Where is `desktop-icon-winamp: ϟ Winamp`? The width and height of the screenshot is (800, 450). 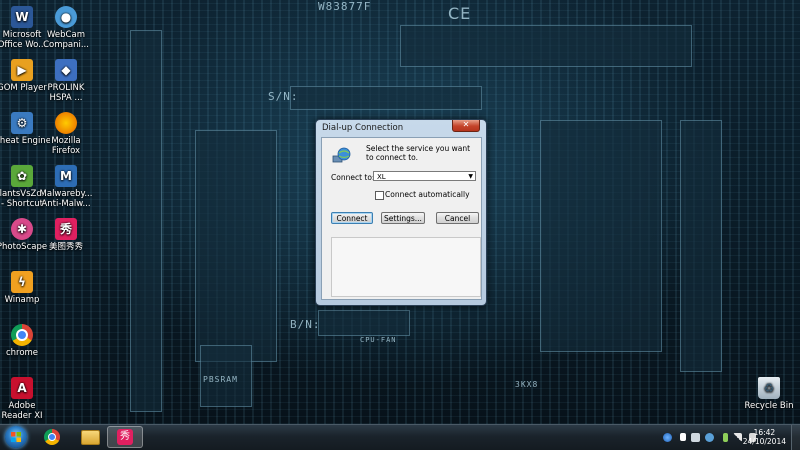 desktop-icon-winamp: ϟ Winamp is located at coordinates (25, 288).